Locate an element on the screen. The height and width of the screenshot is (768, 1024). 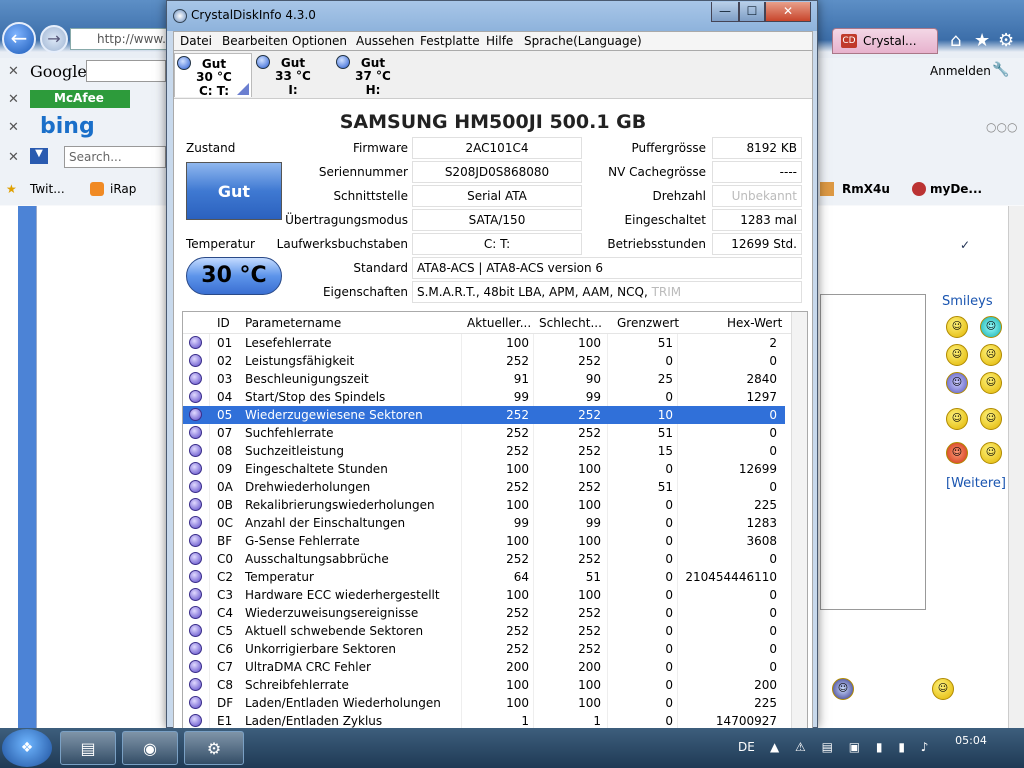
smiley-grin-icon: ☺ is located at coordinates (991, 327).